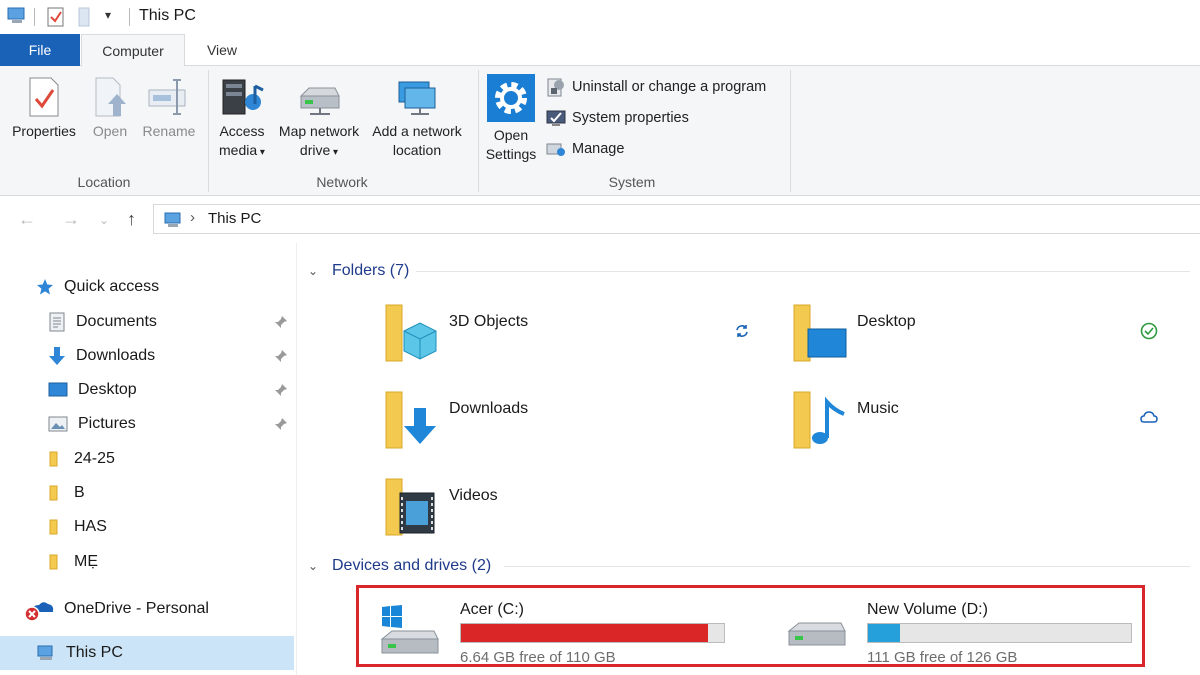 The height and width of the screenshot is (675, 1200). I want to click on onedrive-cloud-icon, so click(39, 612).